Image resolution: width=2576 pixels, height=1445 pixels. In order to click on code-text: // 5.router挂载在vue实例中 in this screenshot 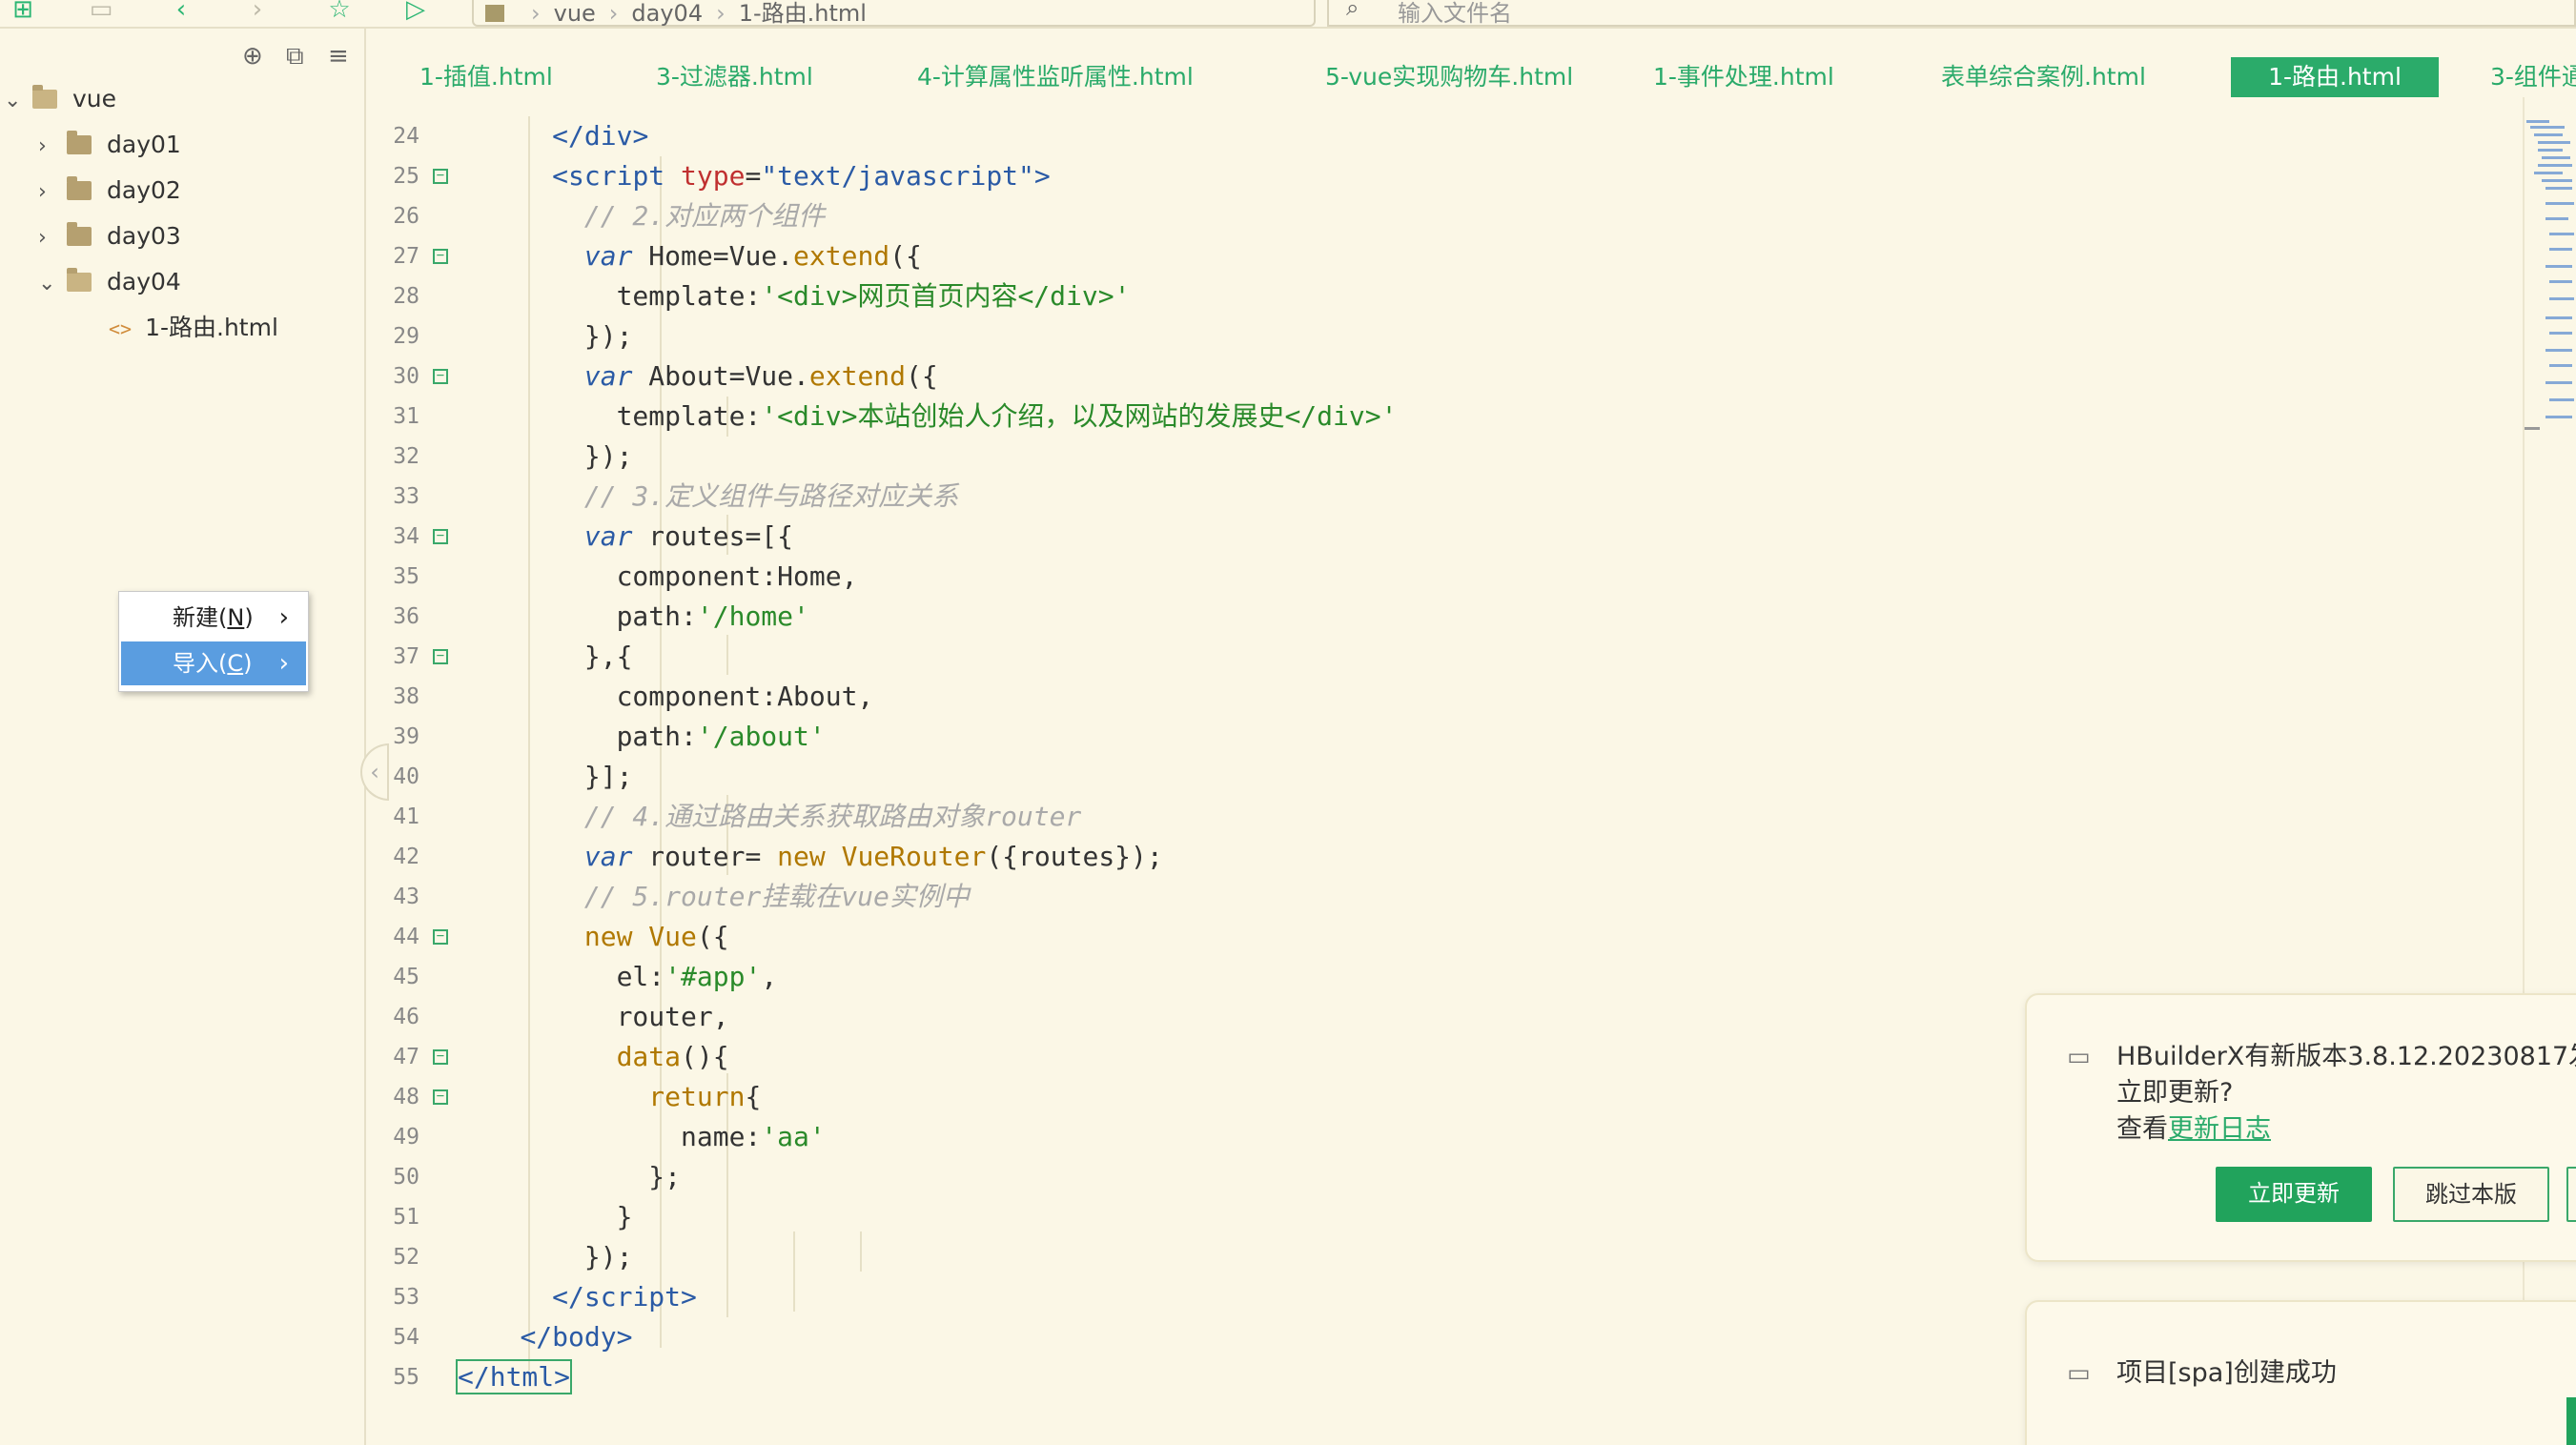, I will do `click(776, 897)`.